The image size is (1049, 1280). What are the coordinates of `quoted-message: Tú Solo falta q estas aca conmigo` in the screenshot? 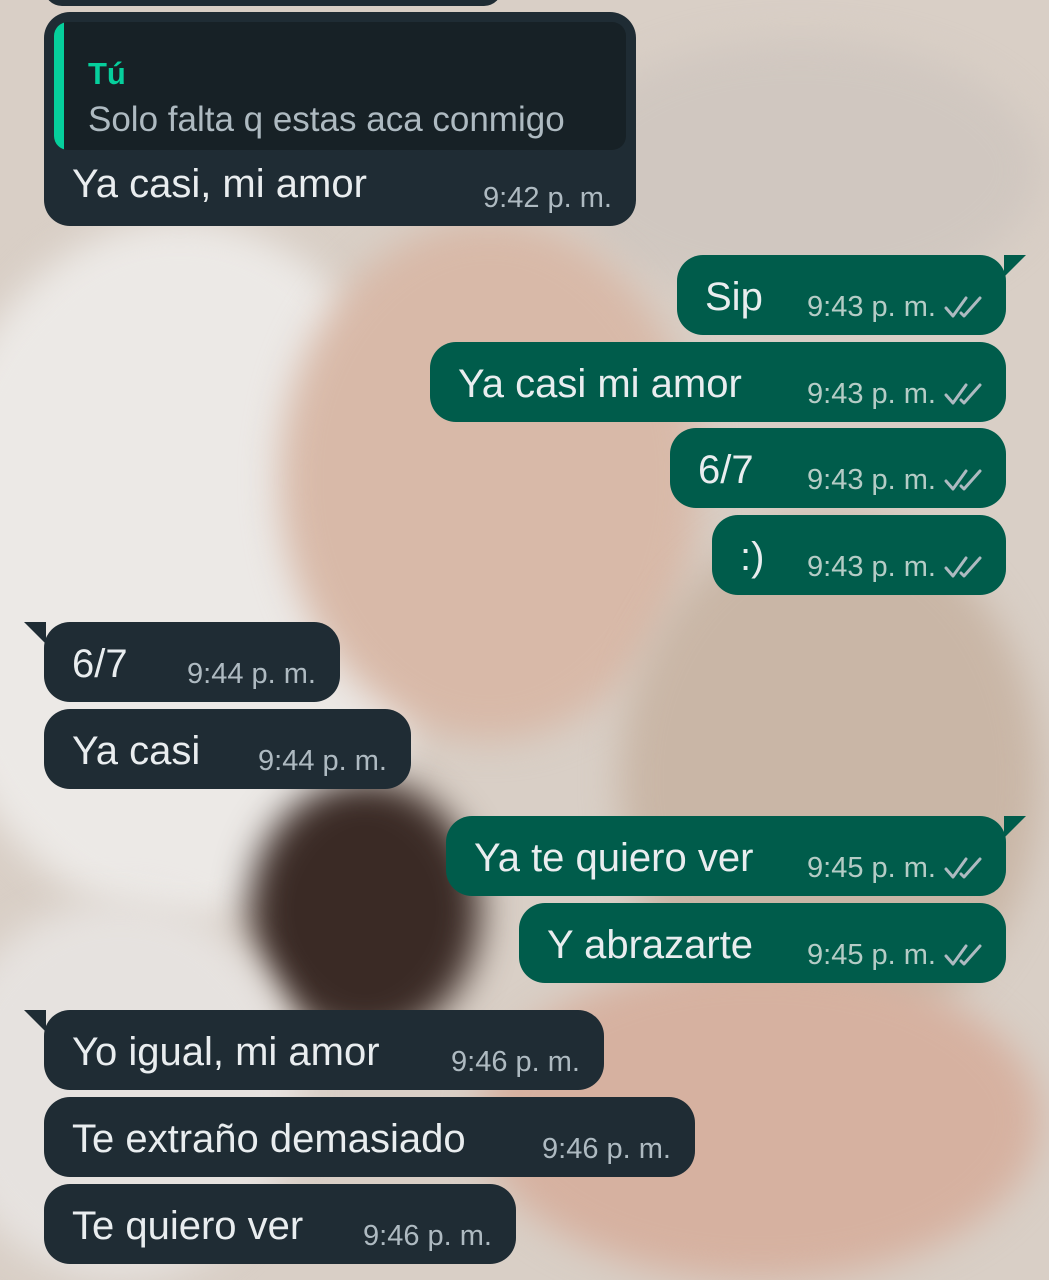 It's located at (340, 86).